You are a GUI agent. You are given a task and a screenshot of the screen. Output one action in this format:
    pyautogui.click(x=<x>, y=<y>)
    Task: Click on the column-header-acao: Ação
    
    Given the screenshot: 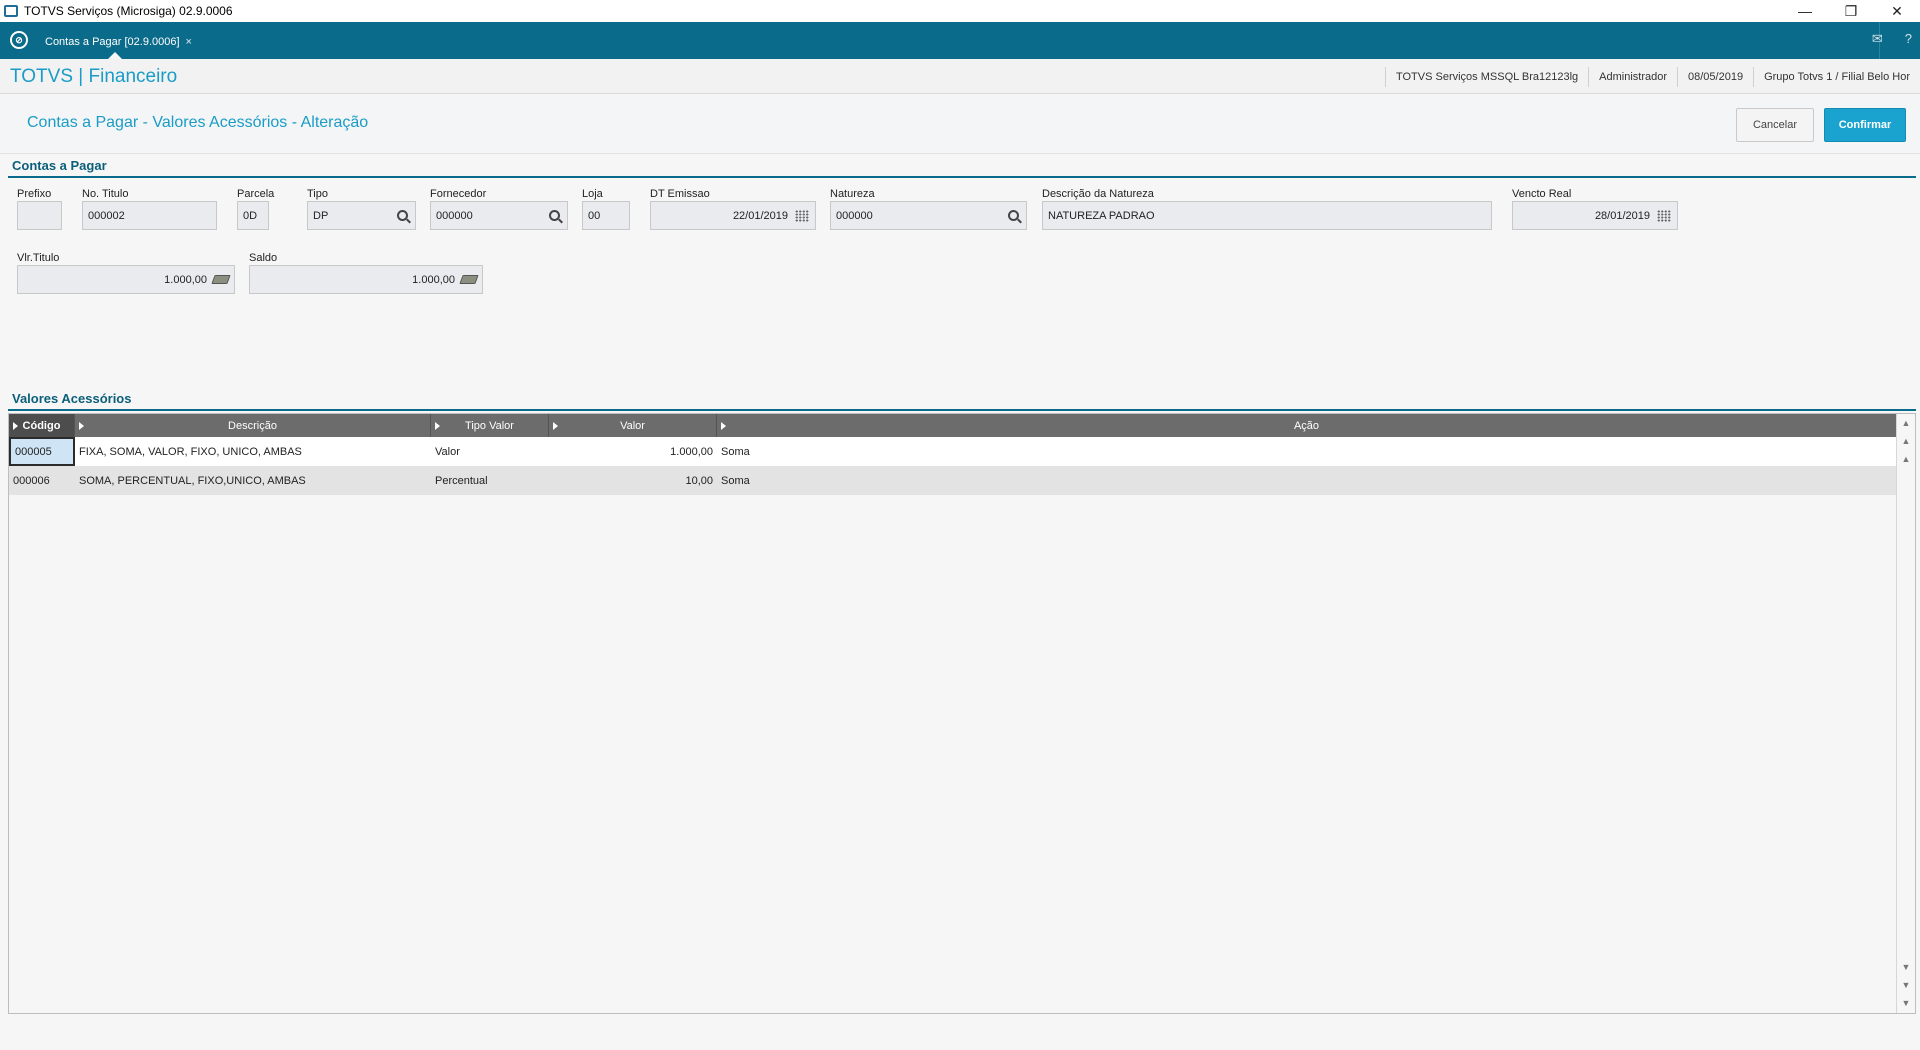 What is the action you would take?
    pyautogui.click(x=1306, y=425)
    